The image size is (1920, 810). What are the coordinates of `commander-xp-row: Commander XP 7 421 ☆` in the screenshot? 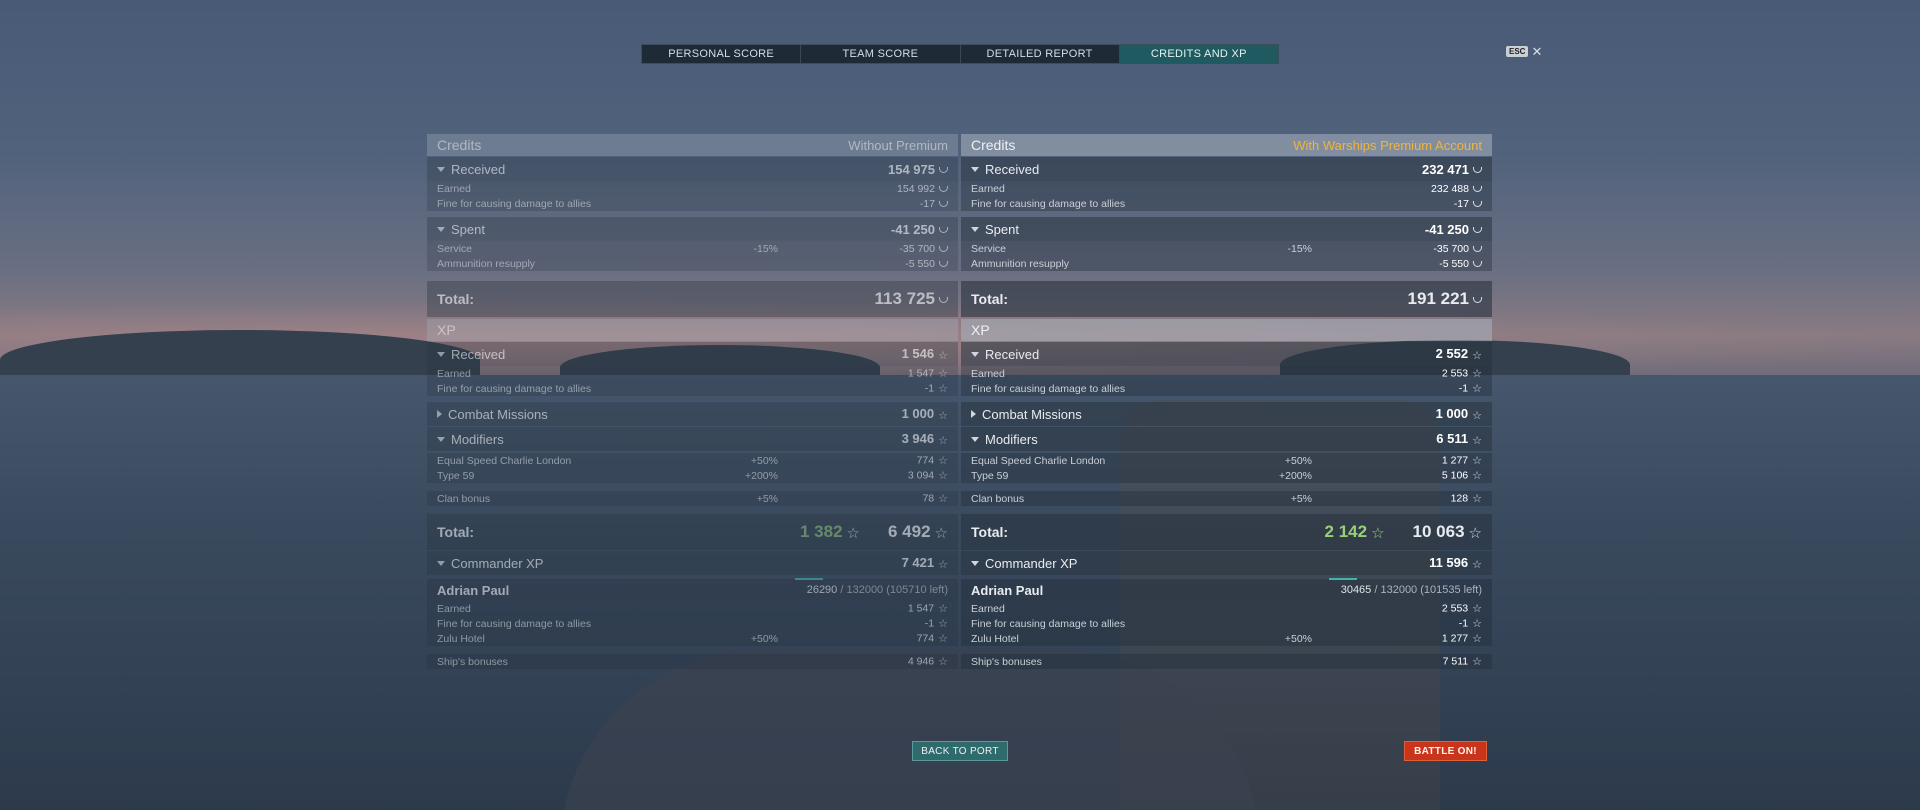 It's located at (692, 563).